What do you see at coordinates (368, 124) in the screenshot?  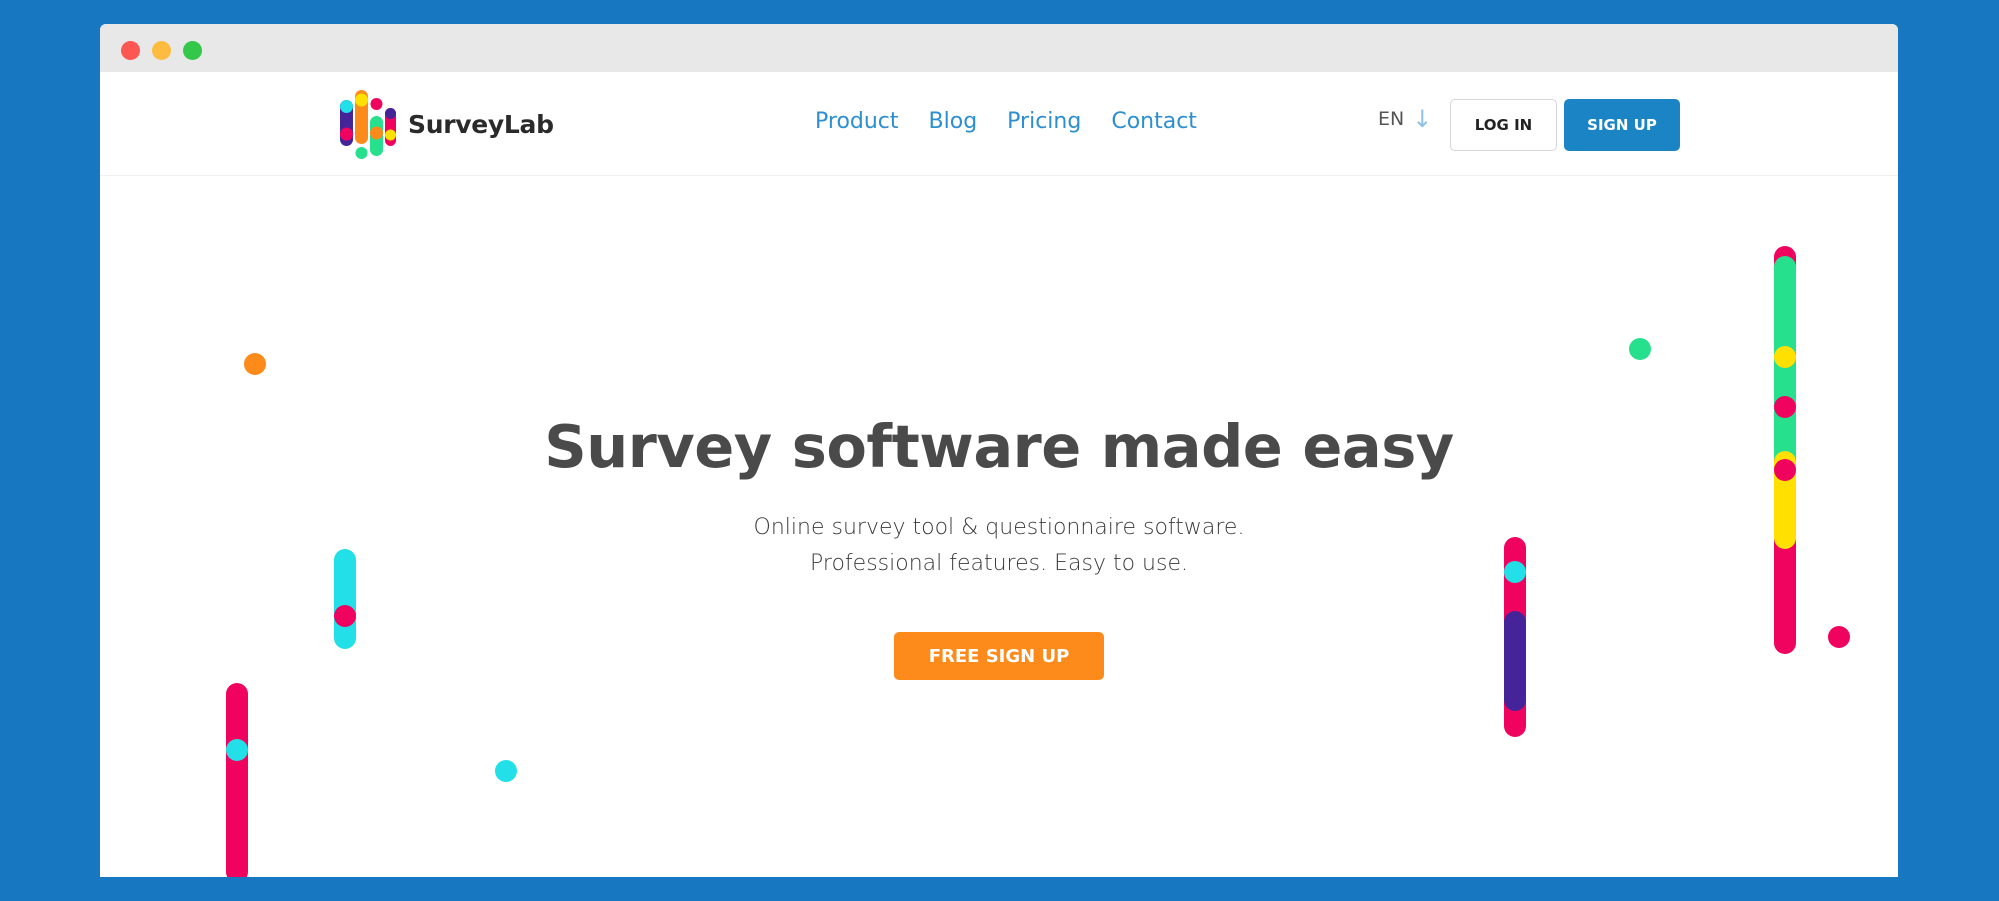 I see `logo-icon` at bounding box center [368, 124].